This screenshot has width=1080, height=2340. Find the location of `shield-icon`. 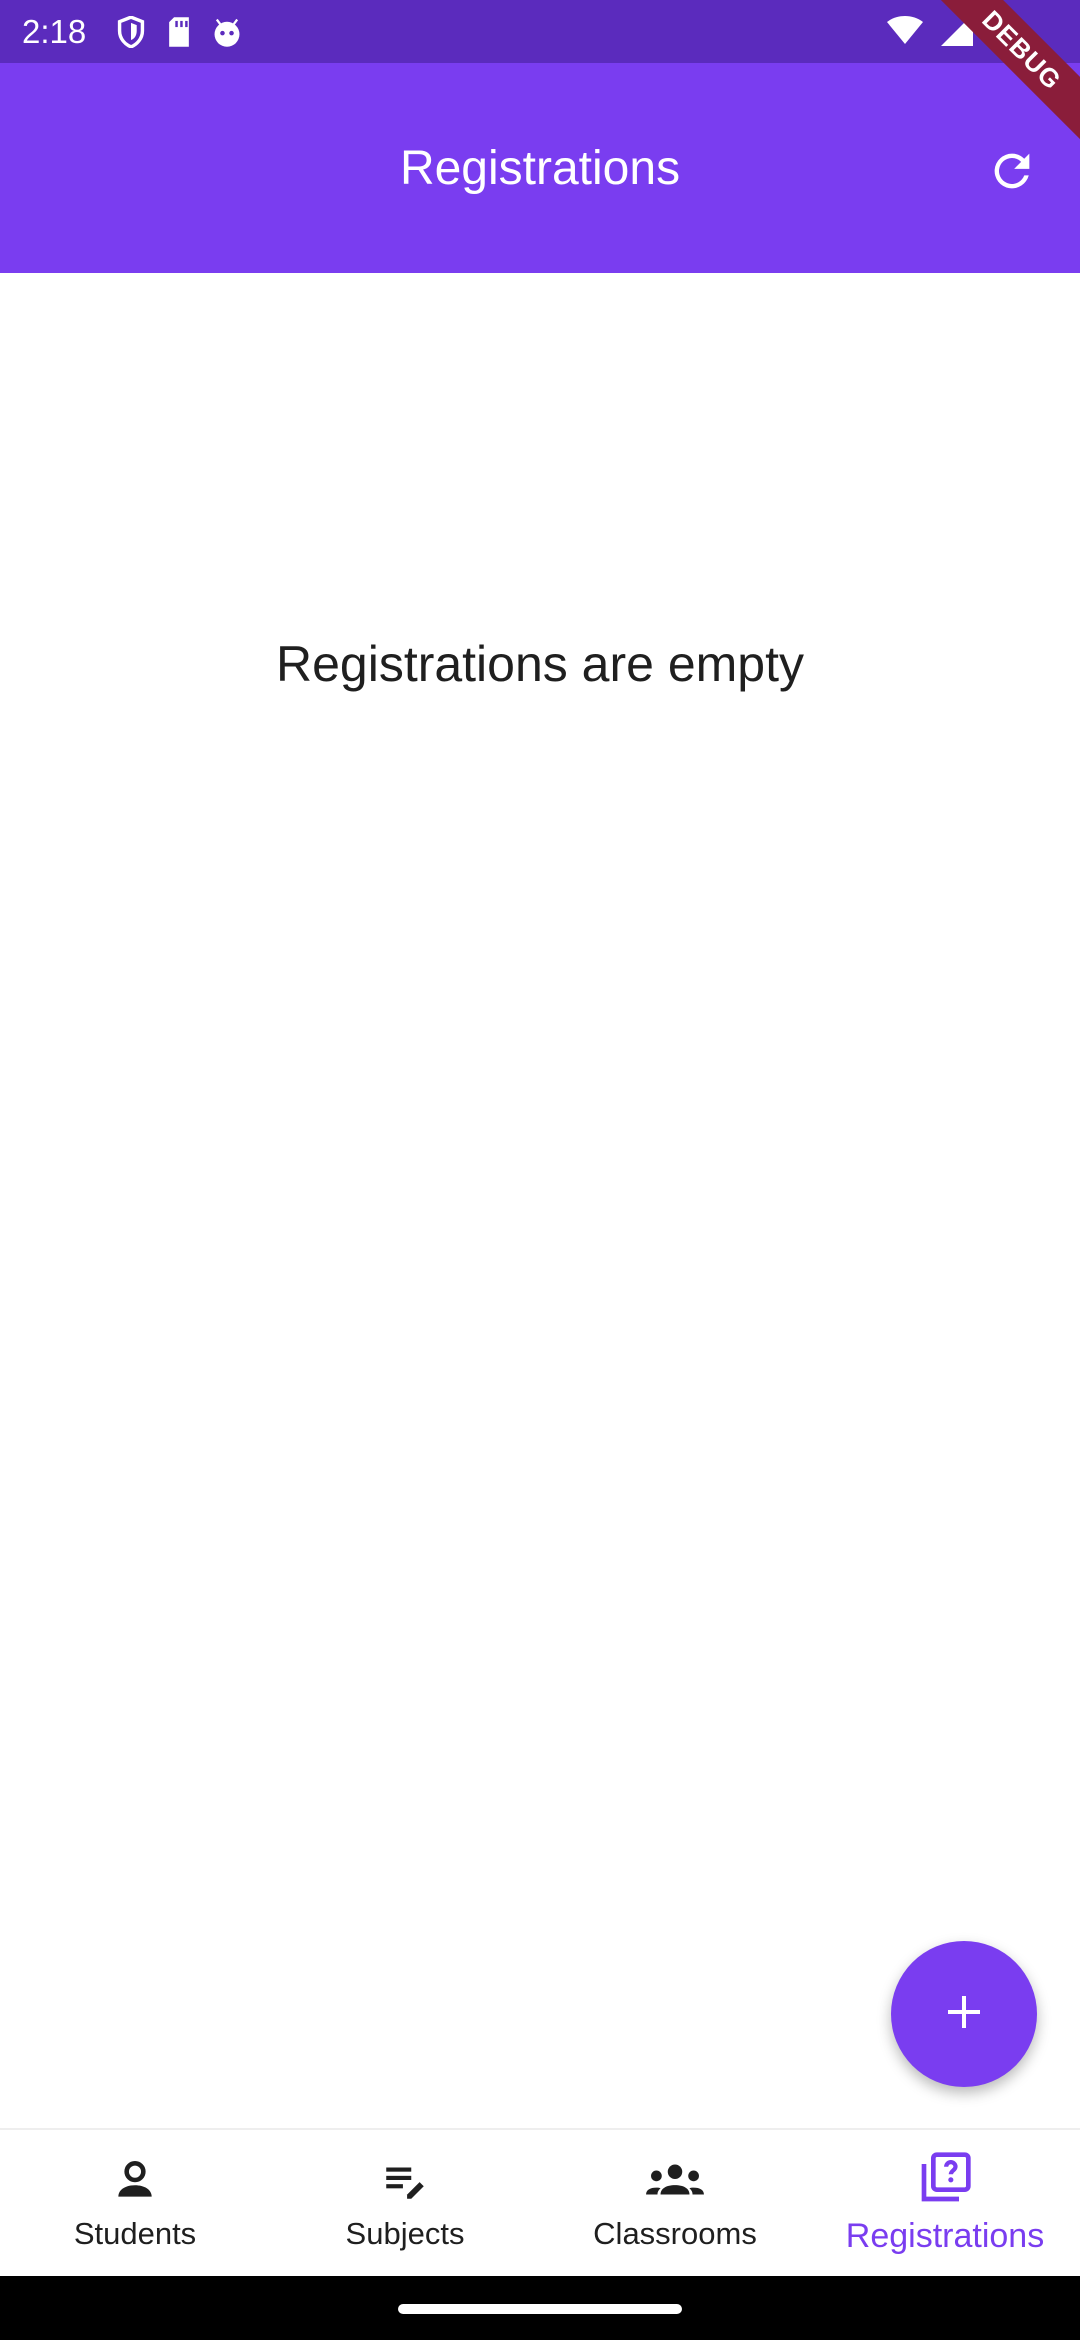

shield-icon is located at coordinates (131, 32).